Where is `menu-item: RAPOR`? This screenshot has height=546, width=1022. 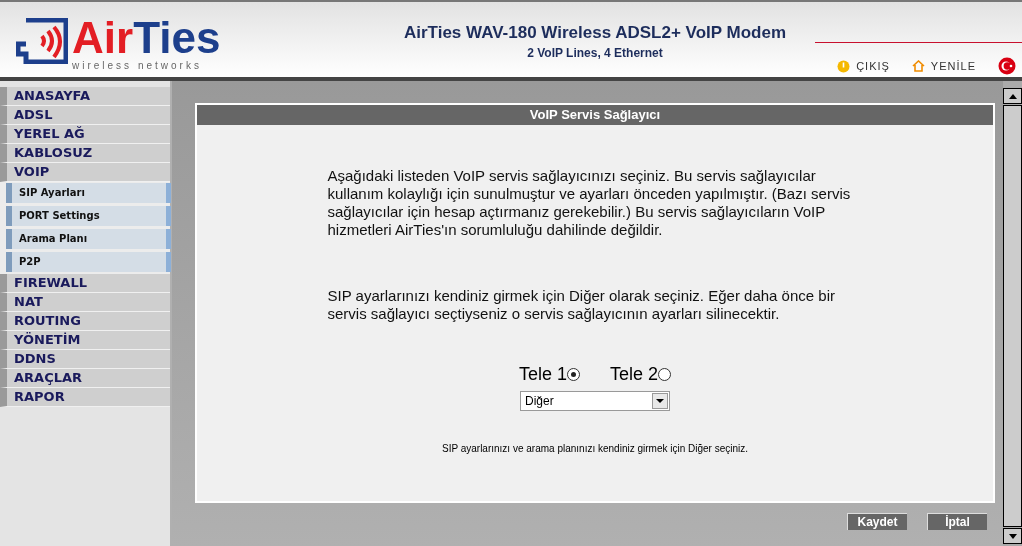 menu-item: RAPOR is located at coordinates (85, 397).